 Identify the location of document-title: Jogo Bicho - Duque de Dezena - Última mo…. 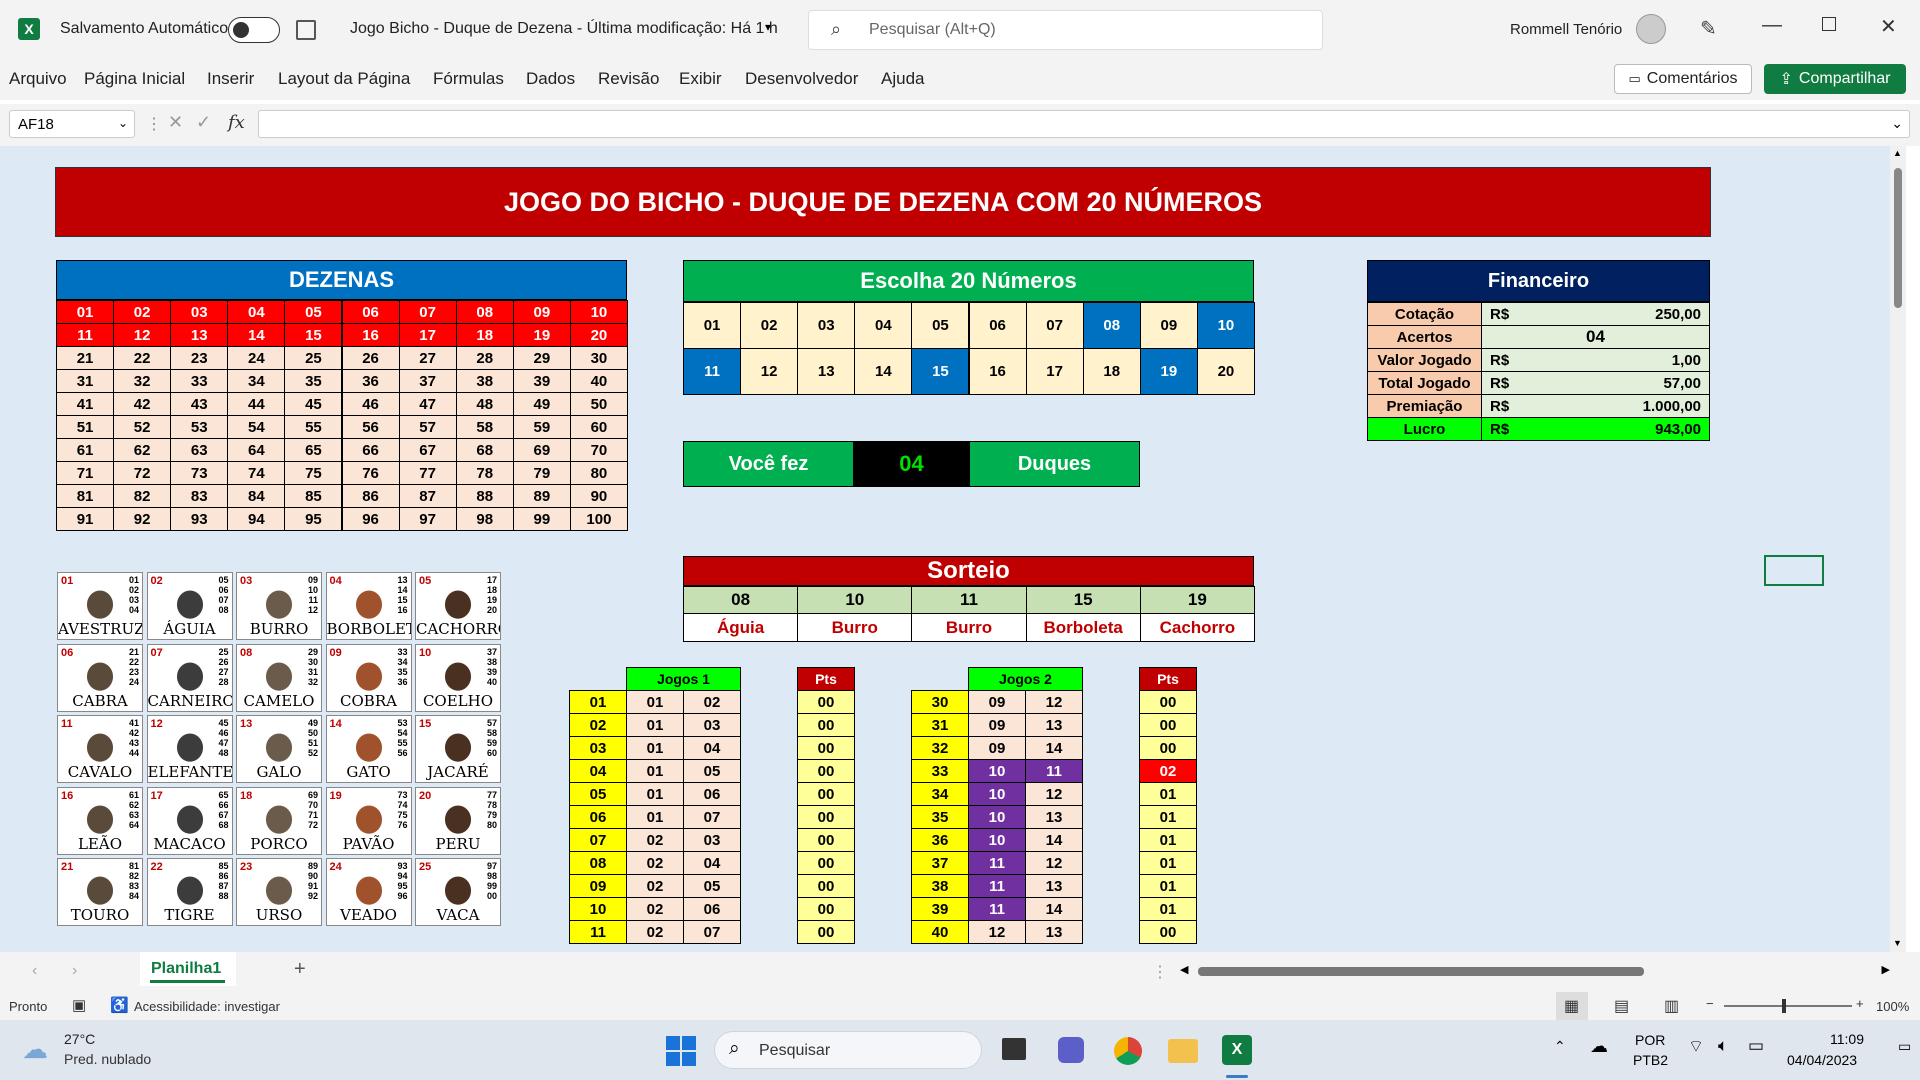
(564, 29).